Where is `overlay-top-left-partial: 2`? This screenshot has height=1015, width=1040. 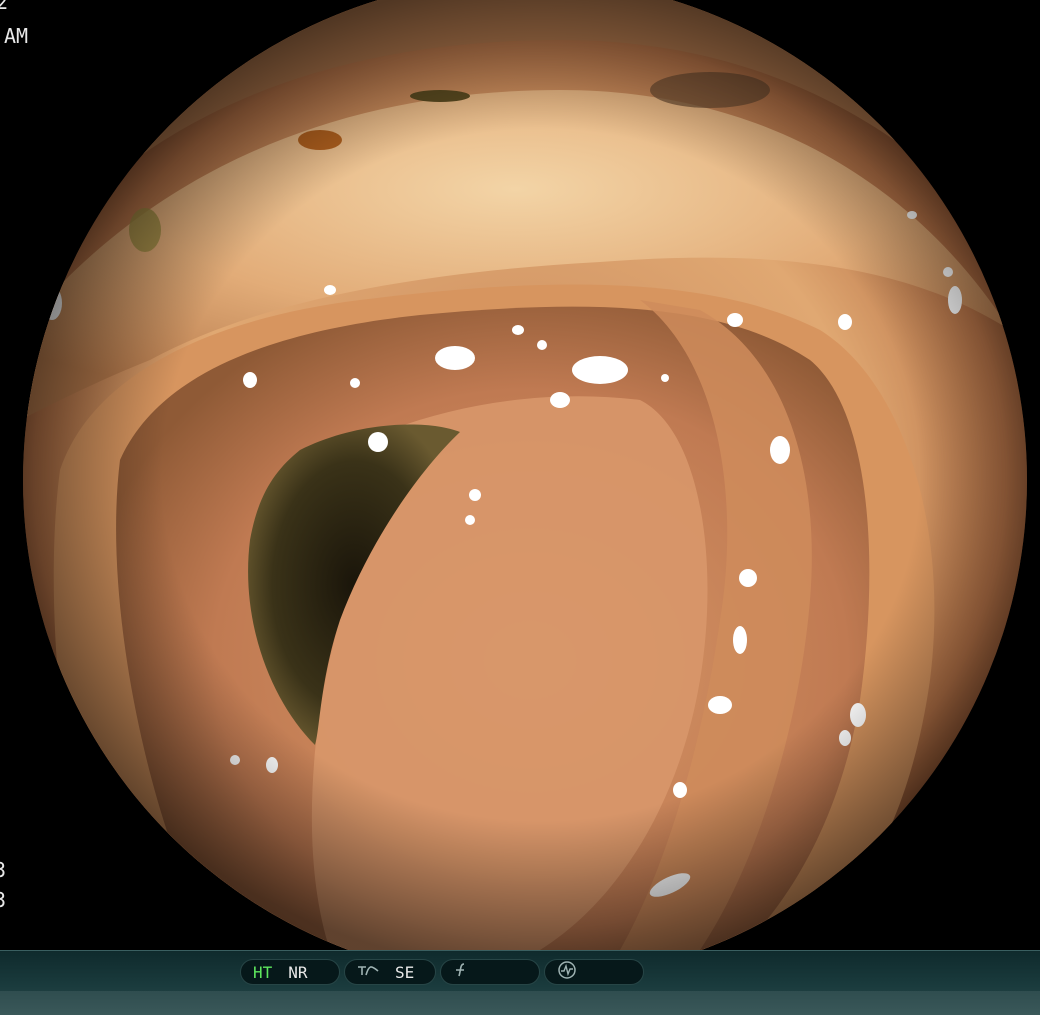 overlay-top-left-partial: 2 is located at coordinates (4, 7).